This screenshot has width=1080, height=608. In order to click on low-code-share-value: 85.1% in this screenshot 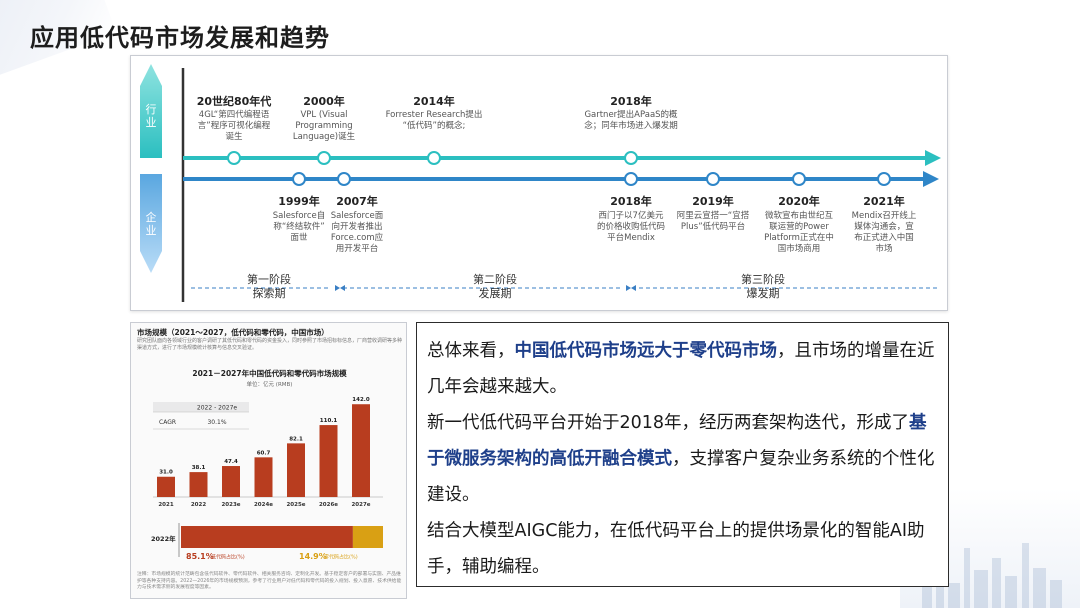, I will do `click(200, 556)`.